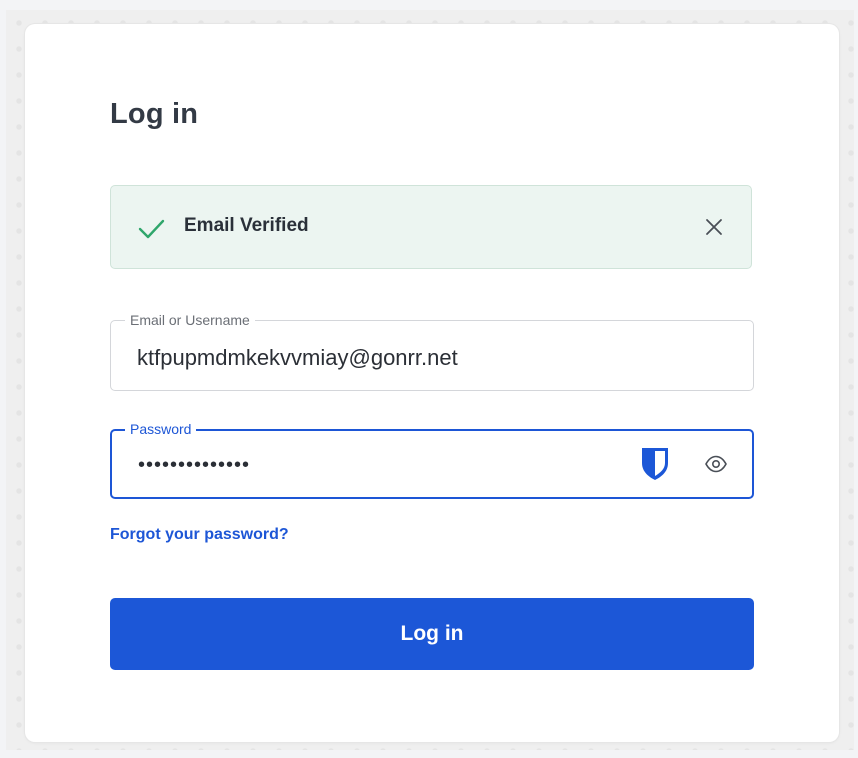 The width and height of the screenshot is (858, 758). Describe the element at coordinates (716, 464) in the screenshot. I see `eye-icon` at that location.